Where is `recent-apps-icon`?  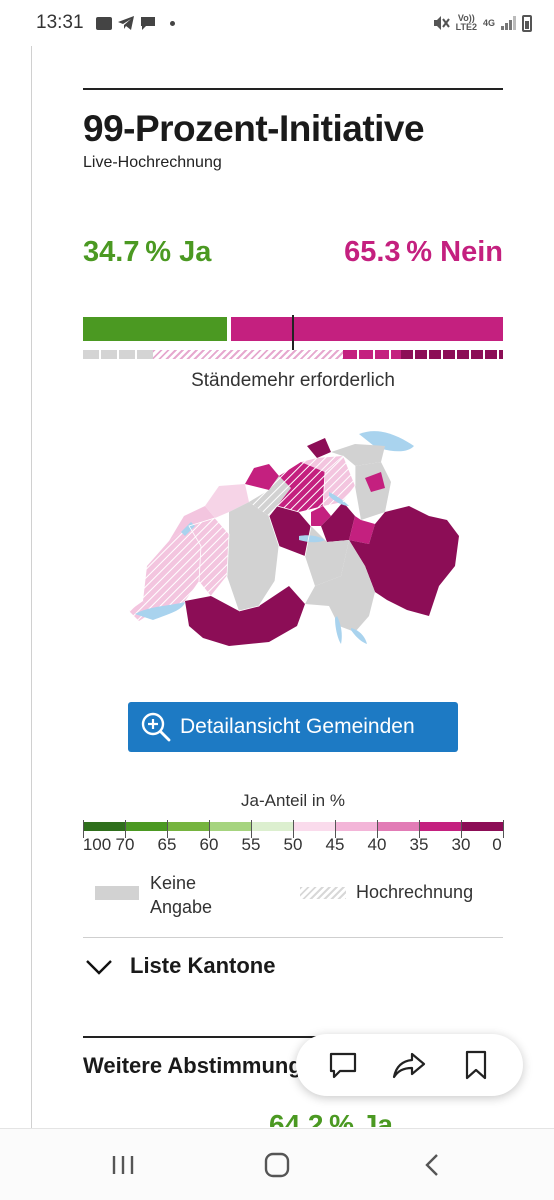 recent-apps-icon is located at coordinates (123, 1165).